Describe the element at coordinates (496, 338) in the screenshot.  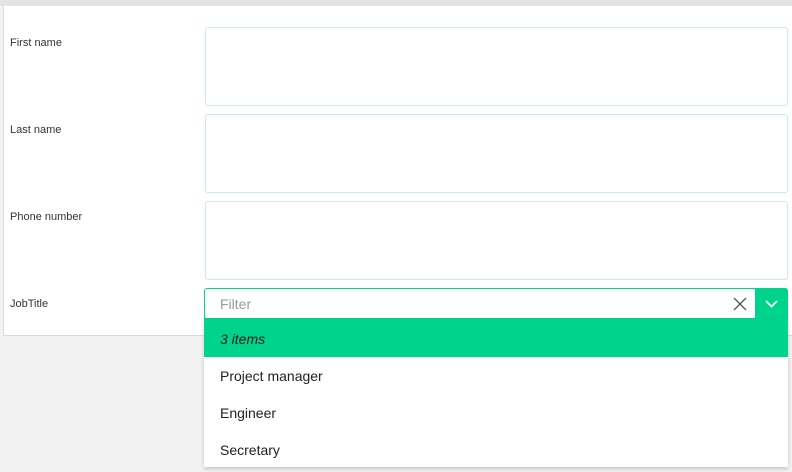
I see `items-count-header: 3 items` at that location.